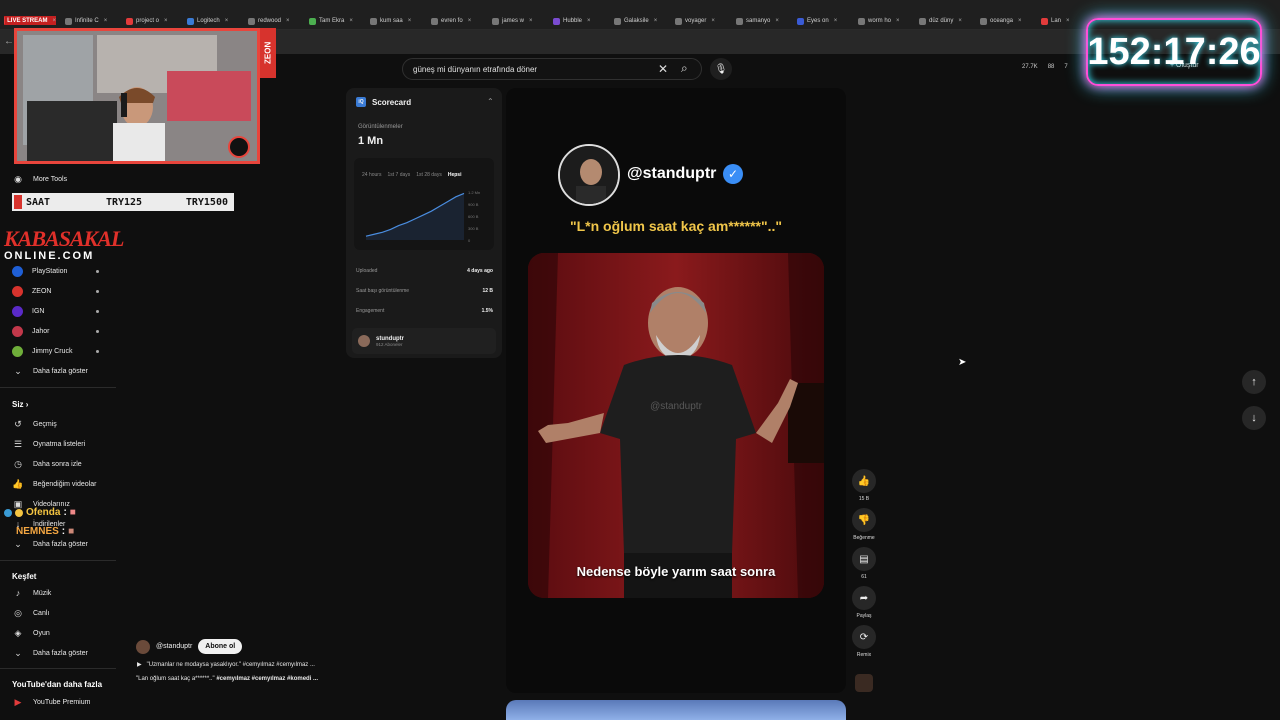  Describe the element at coordinates (220, 646) in the screenshot. I see `subscribe-button: Abone ol` at that location.